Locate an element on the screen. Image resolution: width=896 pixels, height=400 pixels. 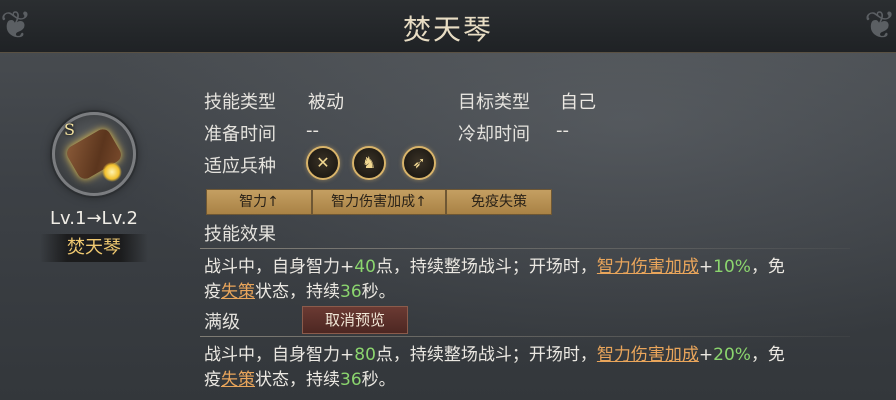
tag-int-up: 智力↑ is located at coordinates (259, 202).